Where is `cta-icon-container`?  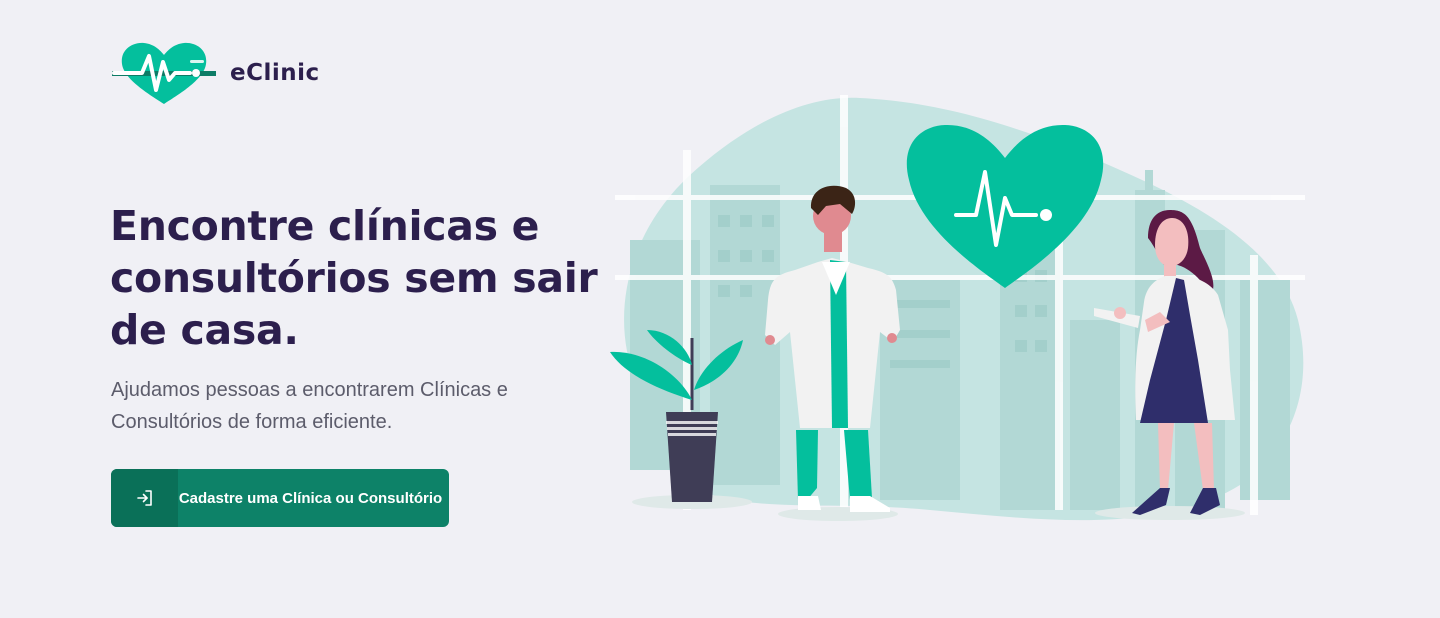
cta-icon-container is located at coordinates (144, 498).